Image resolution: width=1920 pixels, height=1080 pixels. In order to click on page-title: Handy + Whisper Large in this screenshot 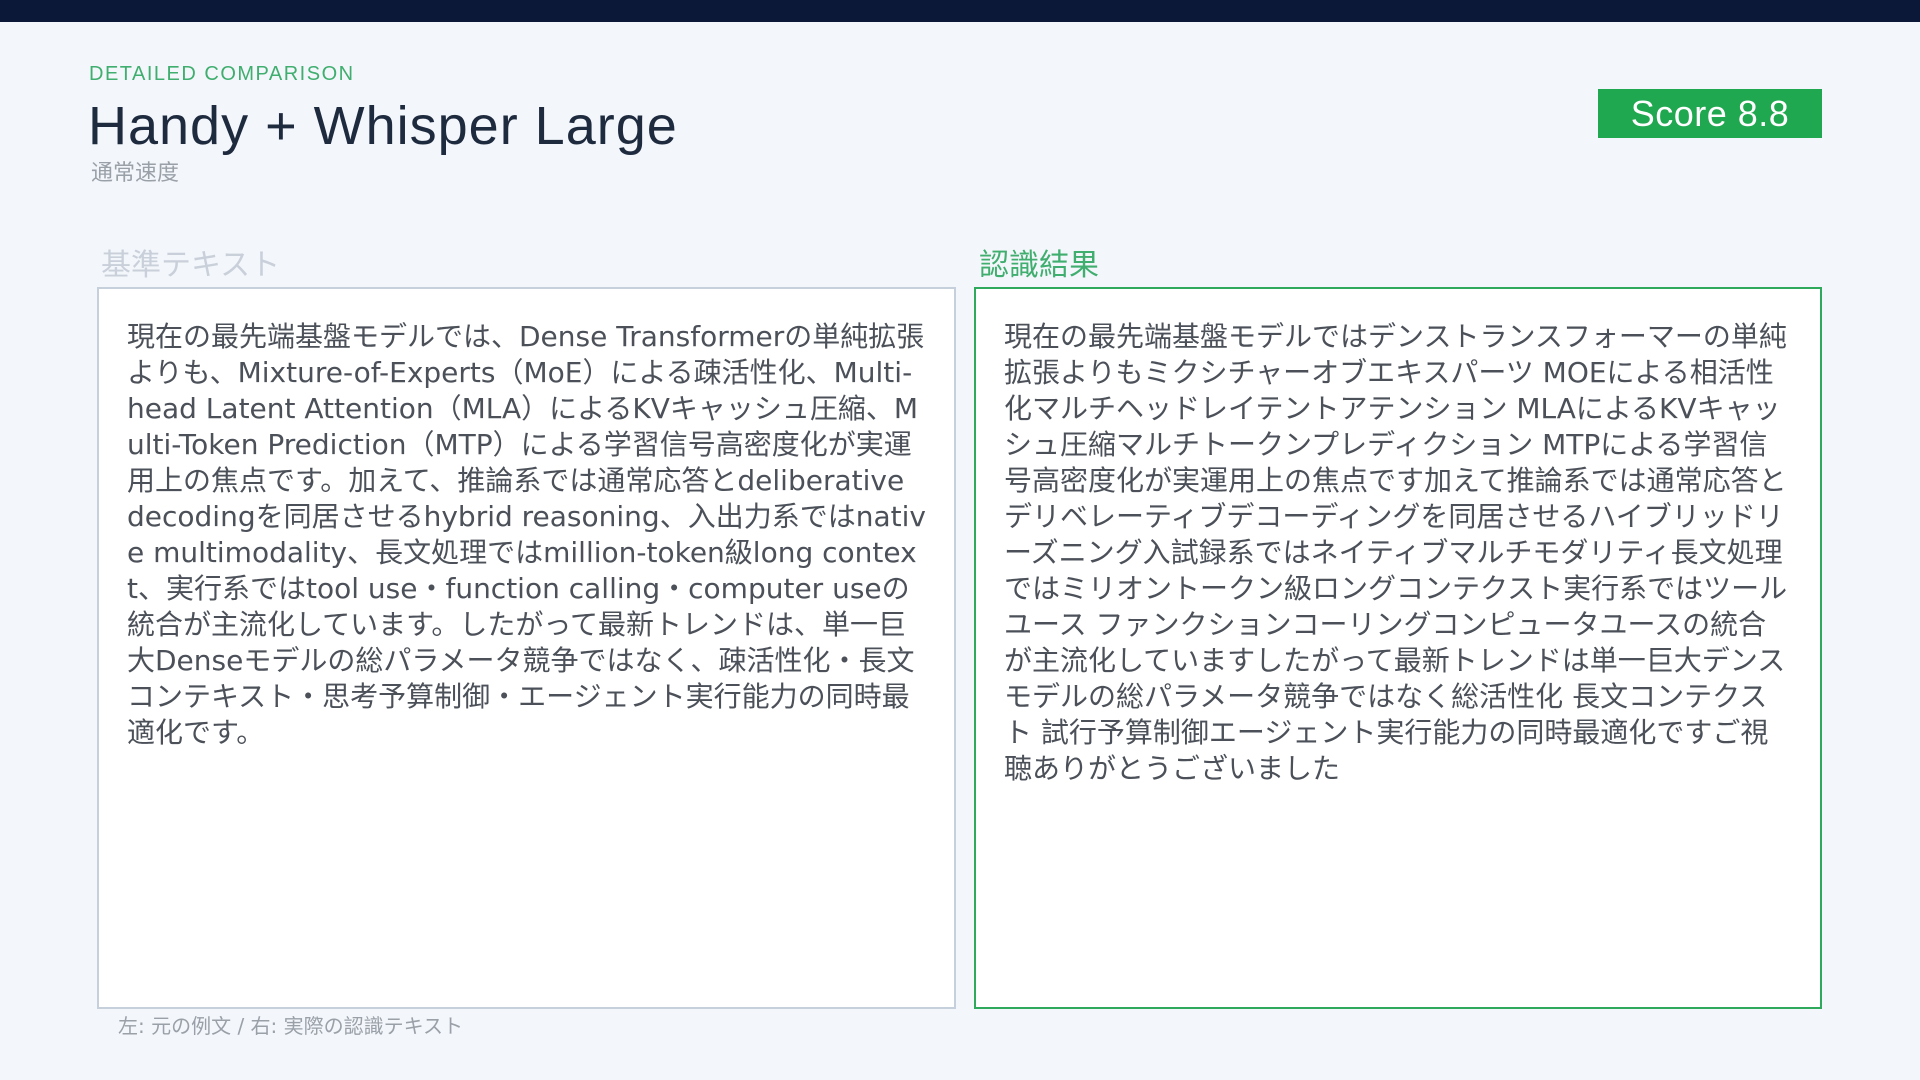, I will do `click(383, 126)`.